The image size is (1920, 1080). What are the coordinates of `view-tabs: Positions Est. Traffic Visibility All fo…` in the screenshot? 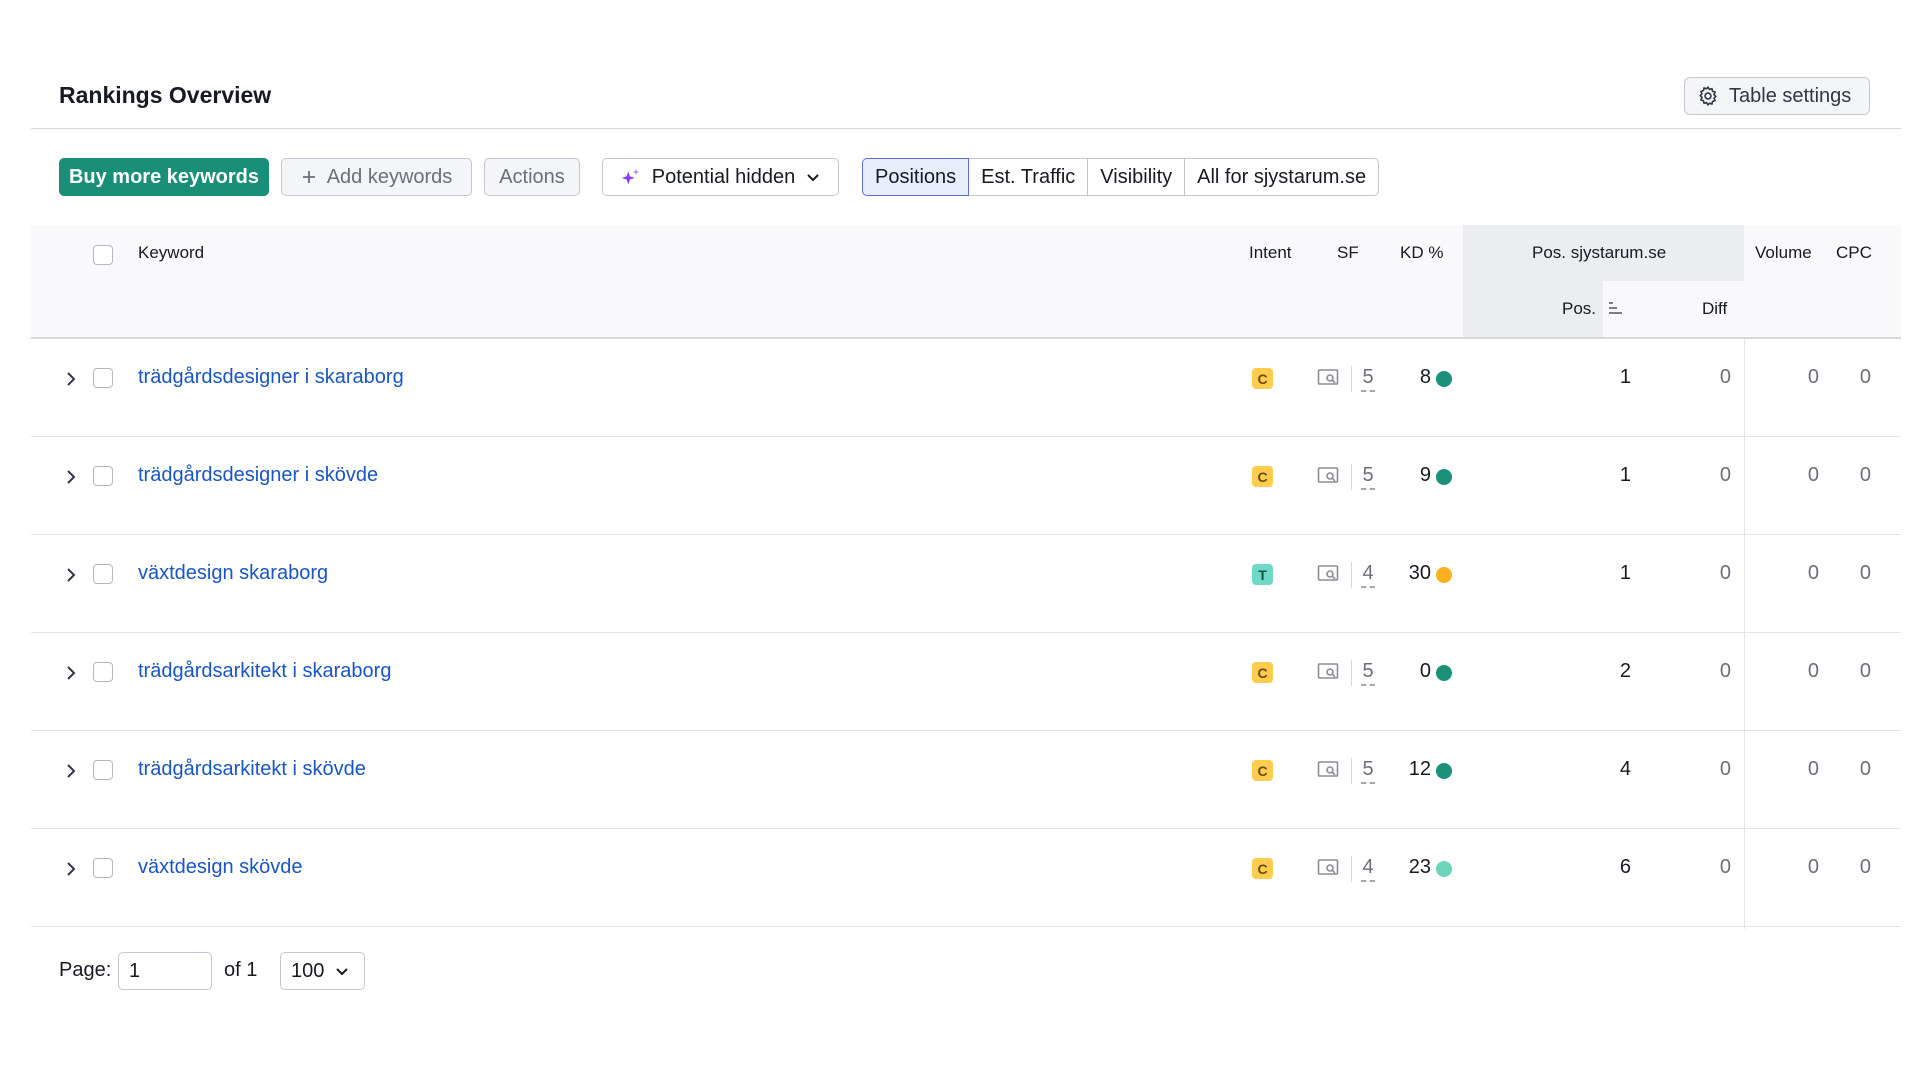 It's located at (1121, 177).